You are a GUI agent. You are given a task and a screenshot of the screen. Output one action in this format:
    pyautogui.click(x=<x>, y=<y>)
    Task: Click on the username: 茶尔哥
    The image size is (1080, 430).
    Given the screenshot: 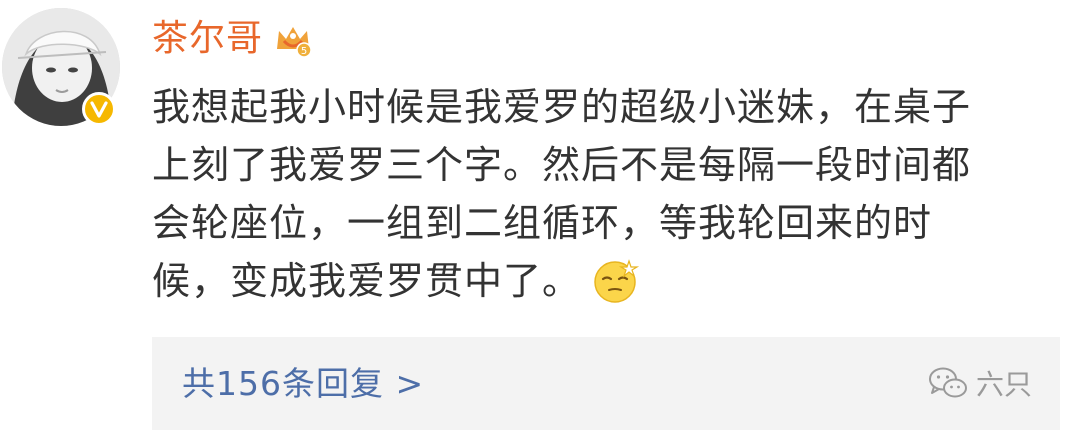 What is the action you would take?
    pyautogui.click(x=207, y=39)
    